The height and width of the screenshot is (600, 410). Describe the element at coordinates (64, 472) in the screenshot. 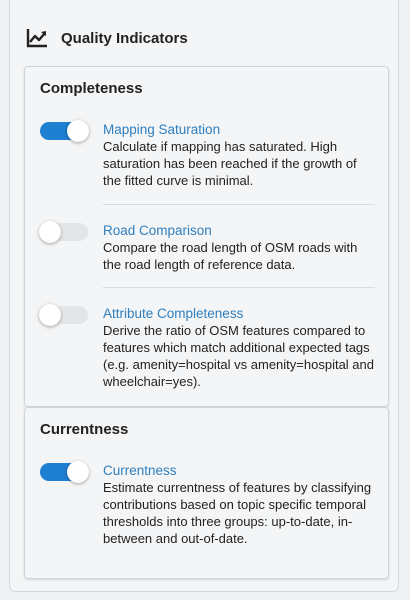

I see `currentness-toggle` at that location.